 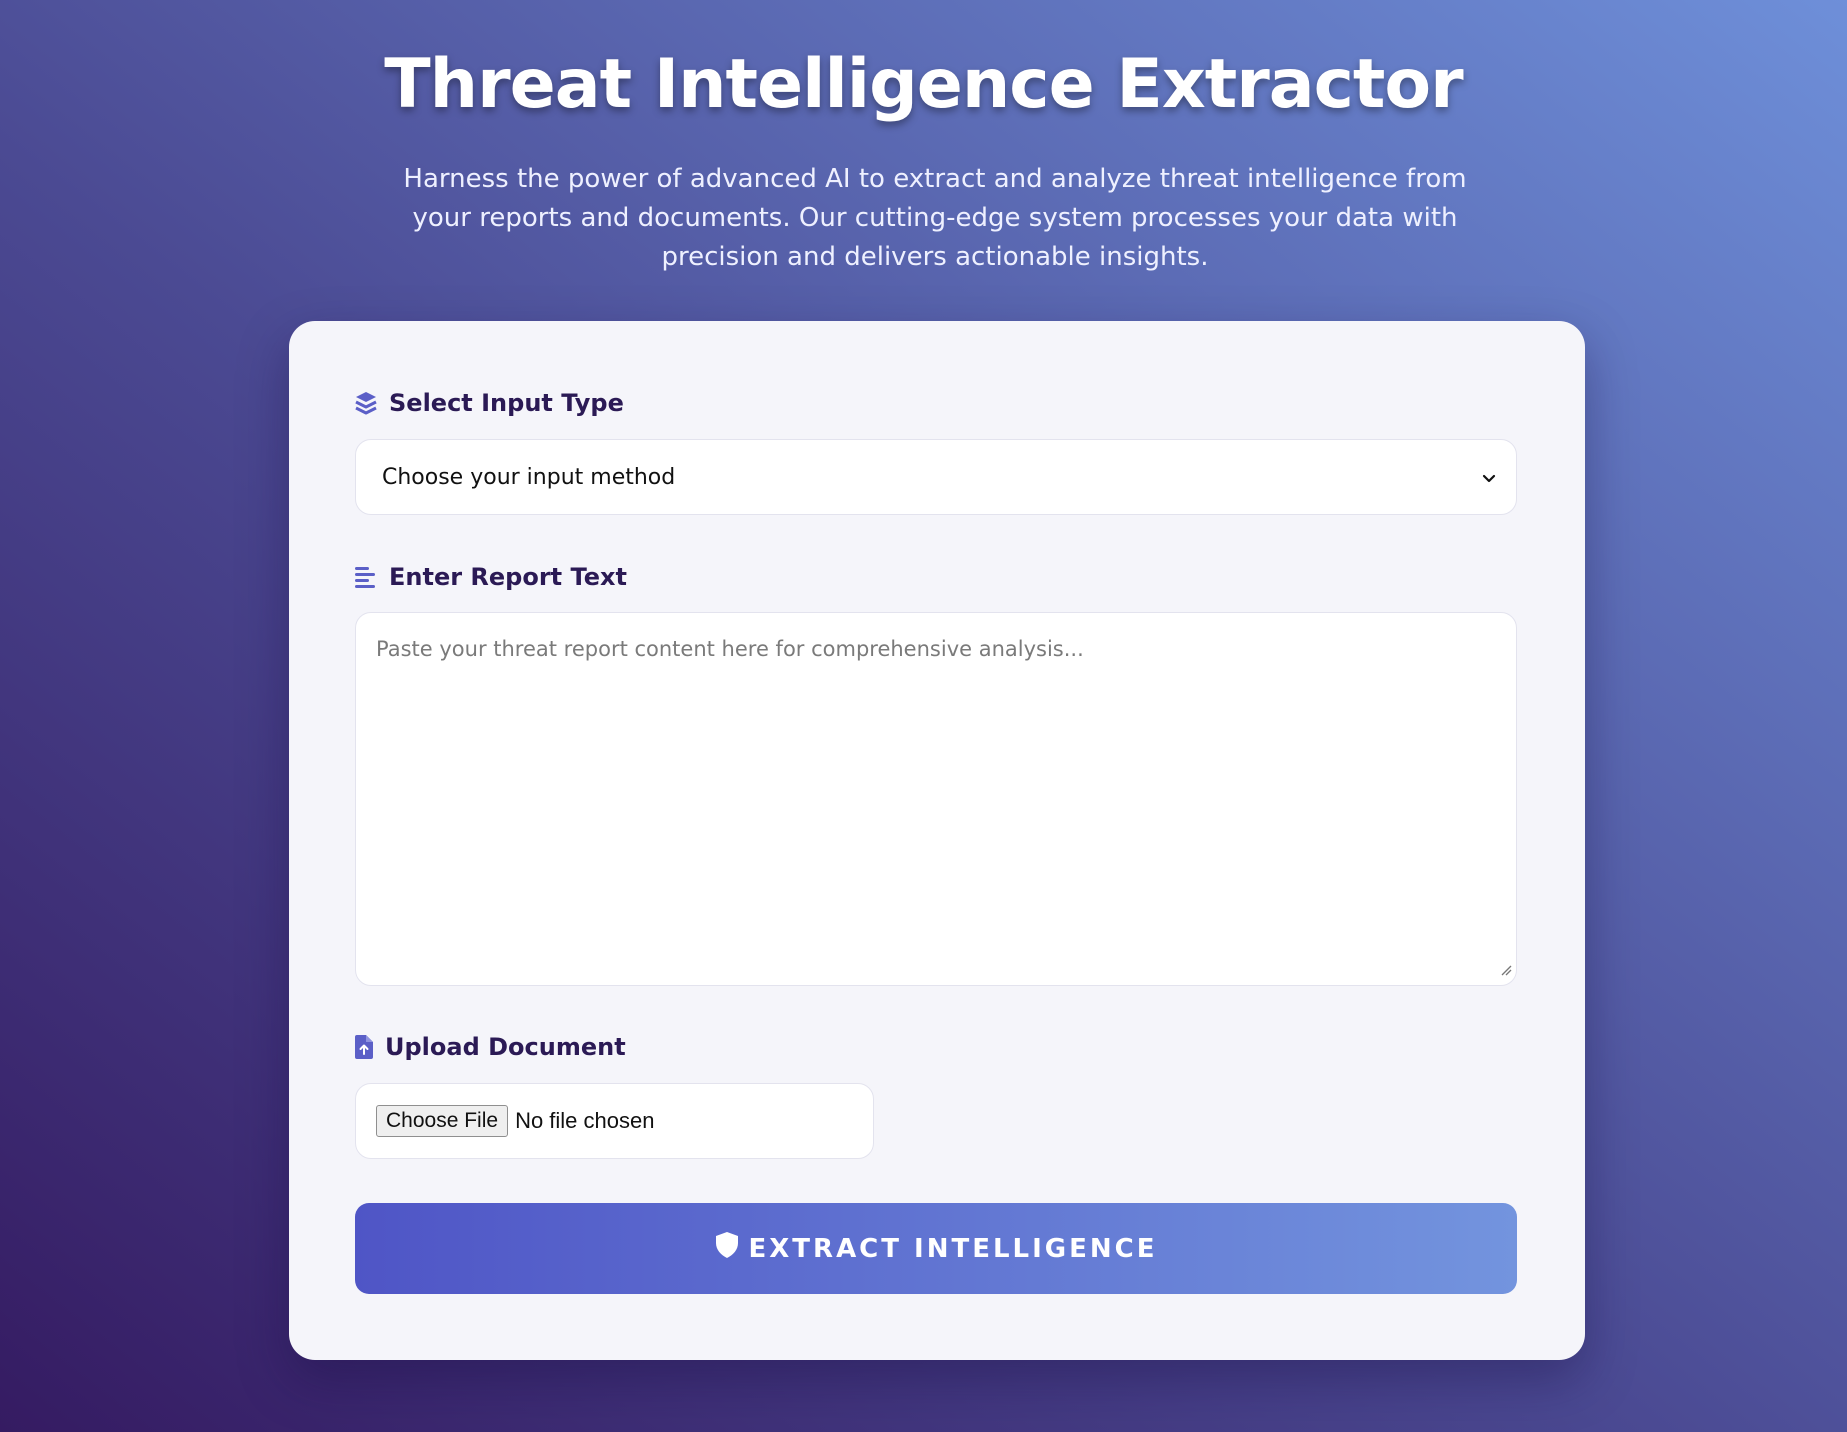 What do you see at coordinates (953, 1248) in the screenshot?
I see `extract-button-label: EXTRACT INTELLIGENCE` at bounding box center [953, 1248].